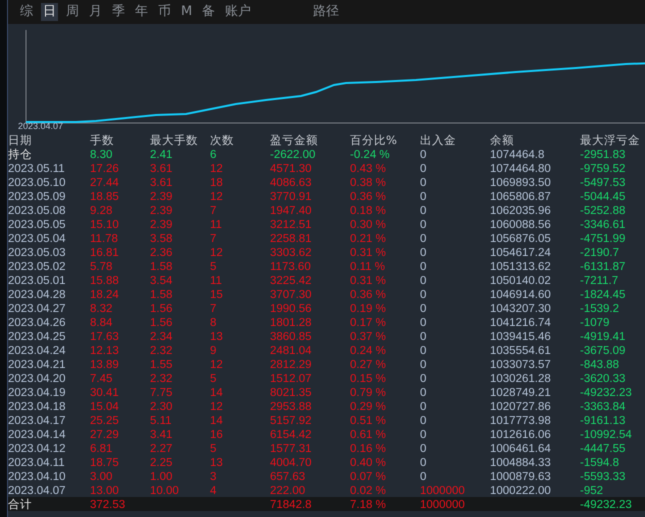 This screenshot has width=645, height=517. Describe the element at coordinates (104, 281) in the screenshot. I see `table-cell: 15.88` at that location.